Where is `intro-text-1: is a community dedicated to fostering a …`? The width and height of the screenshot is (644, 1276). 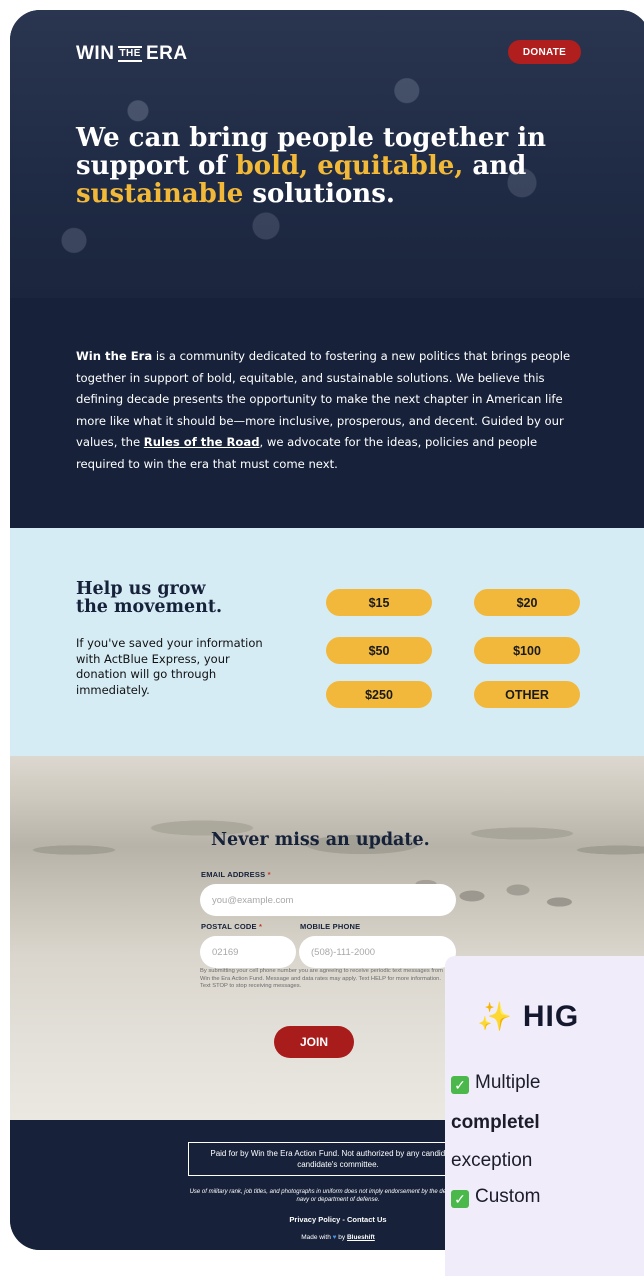
intro-text-1: is a community dedicated to fostering a … is located at coordinates (323, 399).